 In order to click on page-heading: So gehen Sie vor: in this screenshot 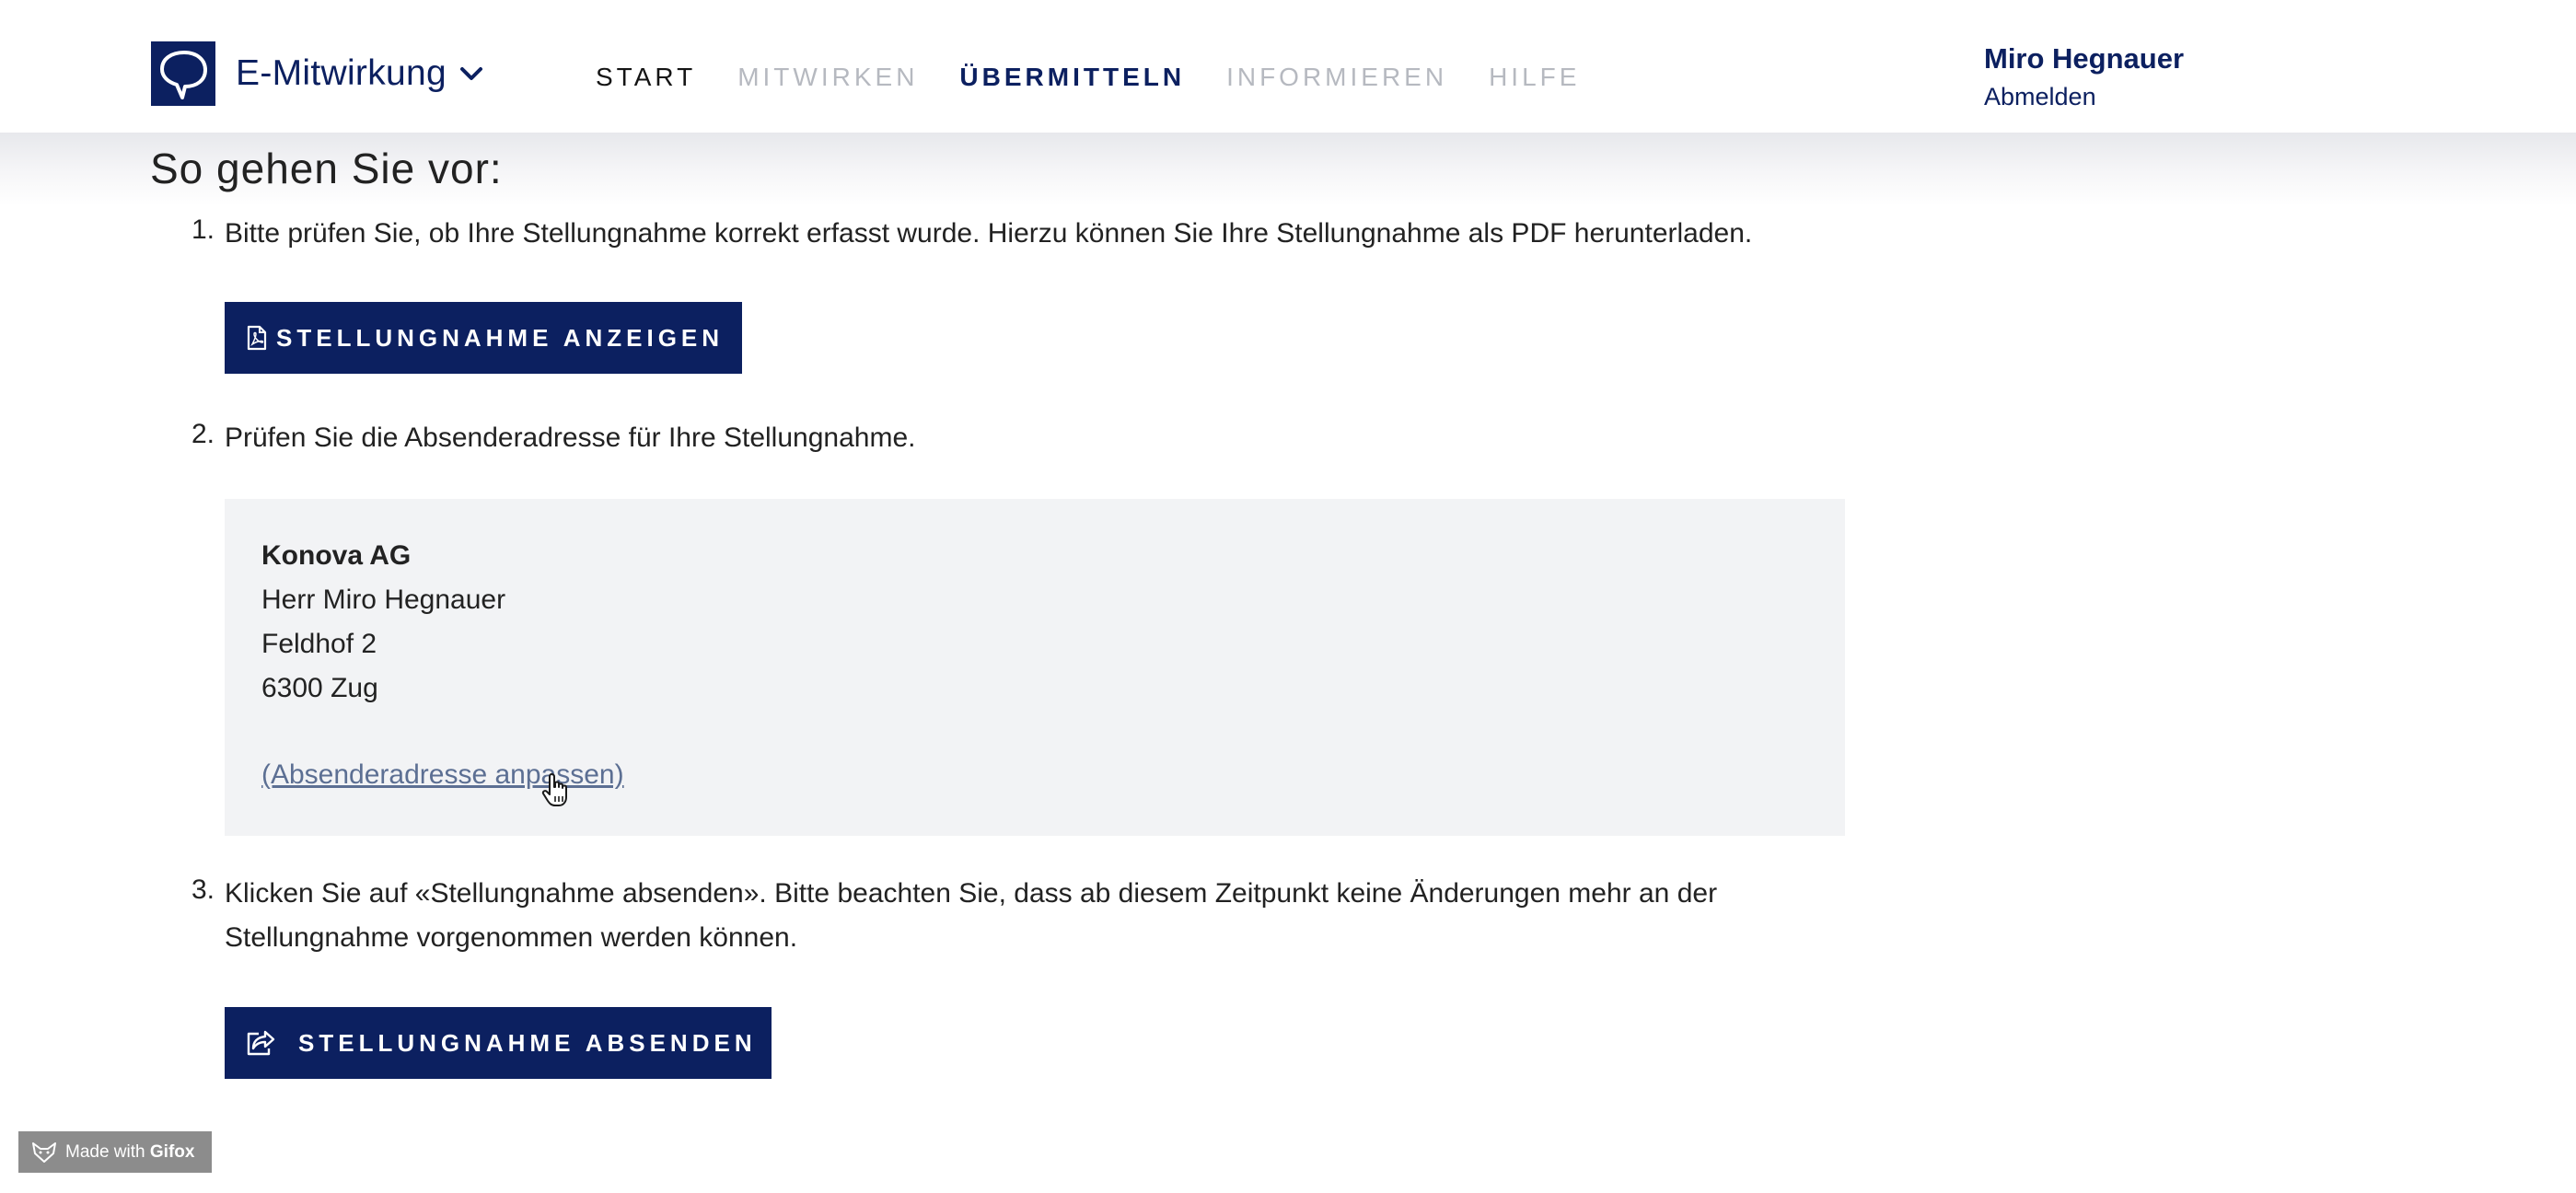, I will do `click(326, 168)`.